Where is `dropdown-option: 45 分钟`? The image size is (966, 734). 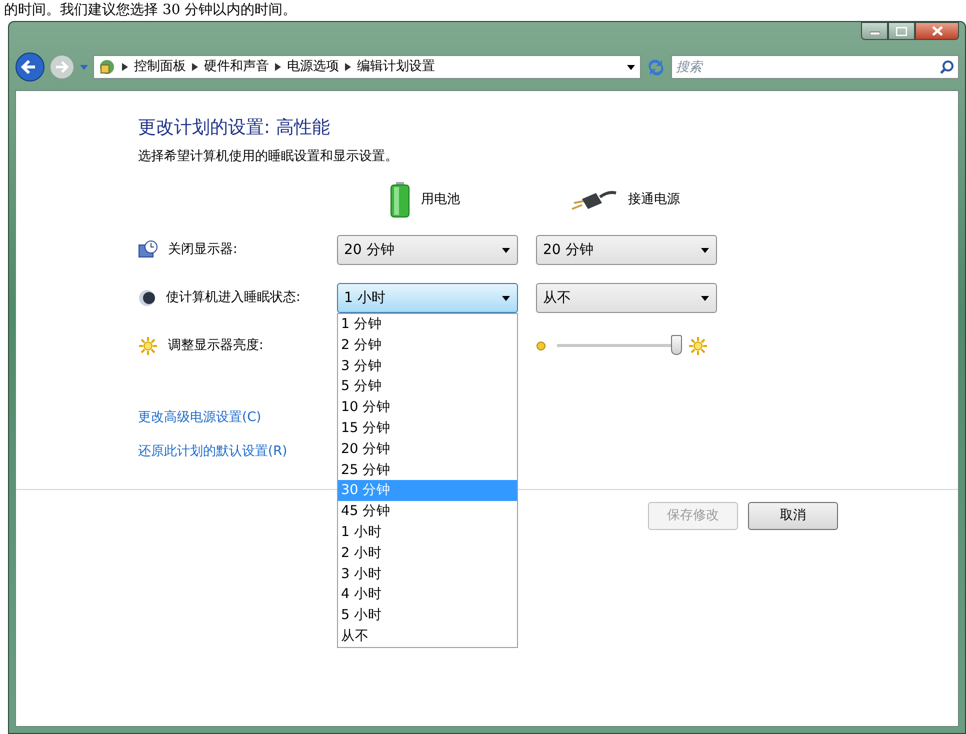
dropdown-option: 45 分钟 is located at coordinates (427, 511).